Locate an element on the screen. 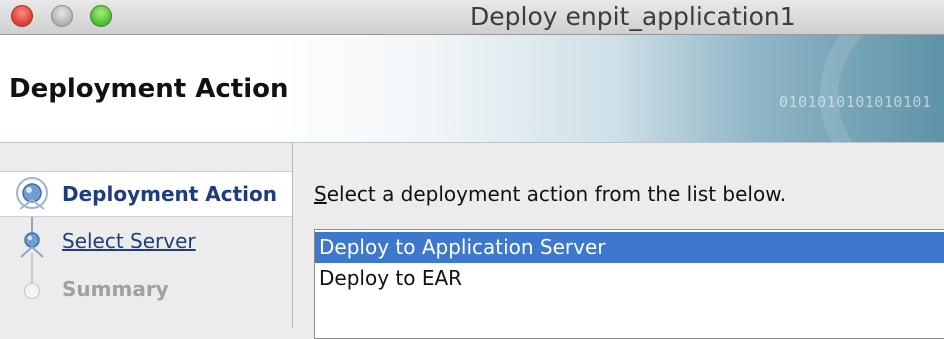 The width and height of the screenshot is (944, 339). page-title: Deployment Action is located at coordinates (149, 89).